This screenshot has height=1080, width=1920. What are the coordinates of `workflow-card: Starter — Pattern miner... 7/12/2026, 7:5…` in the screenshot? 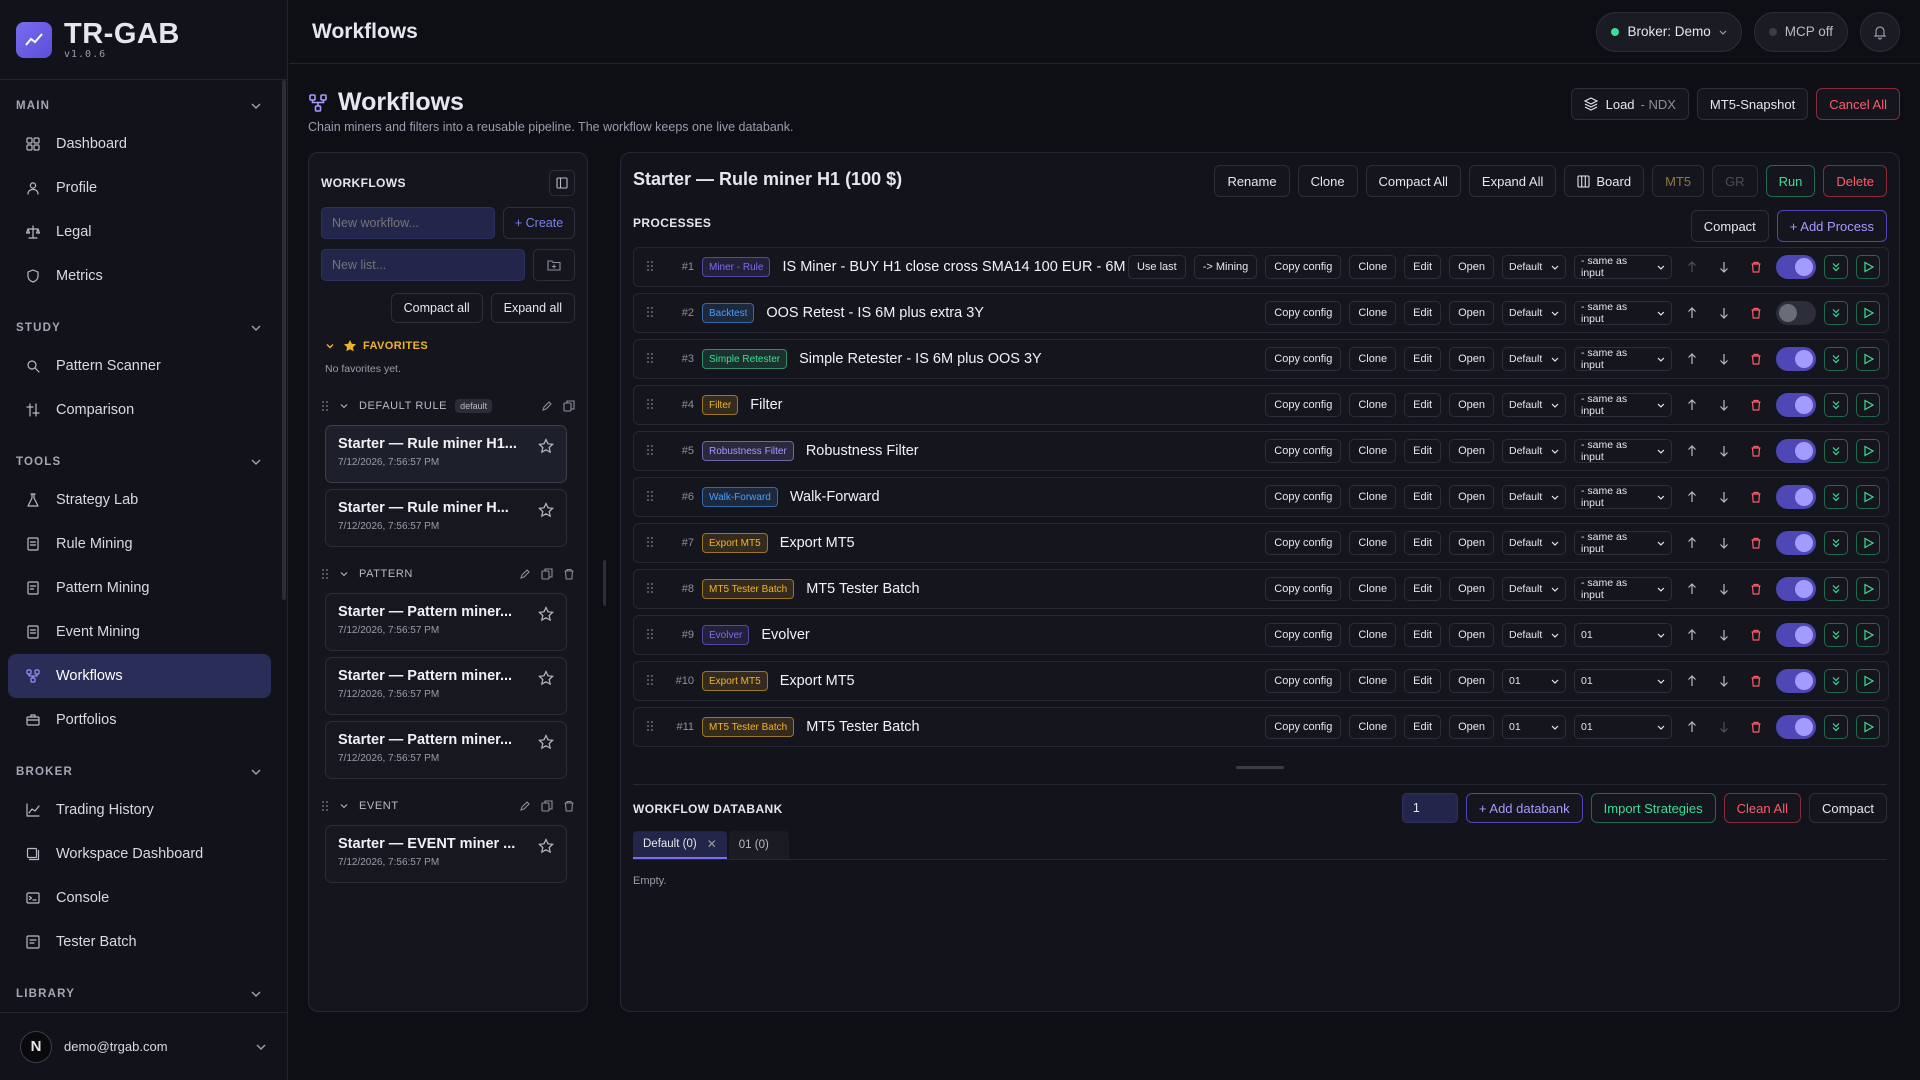 It's located at (446, 750).